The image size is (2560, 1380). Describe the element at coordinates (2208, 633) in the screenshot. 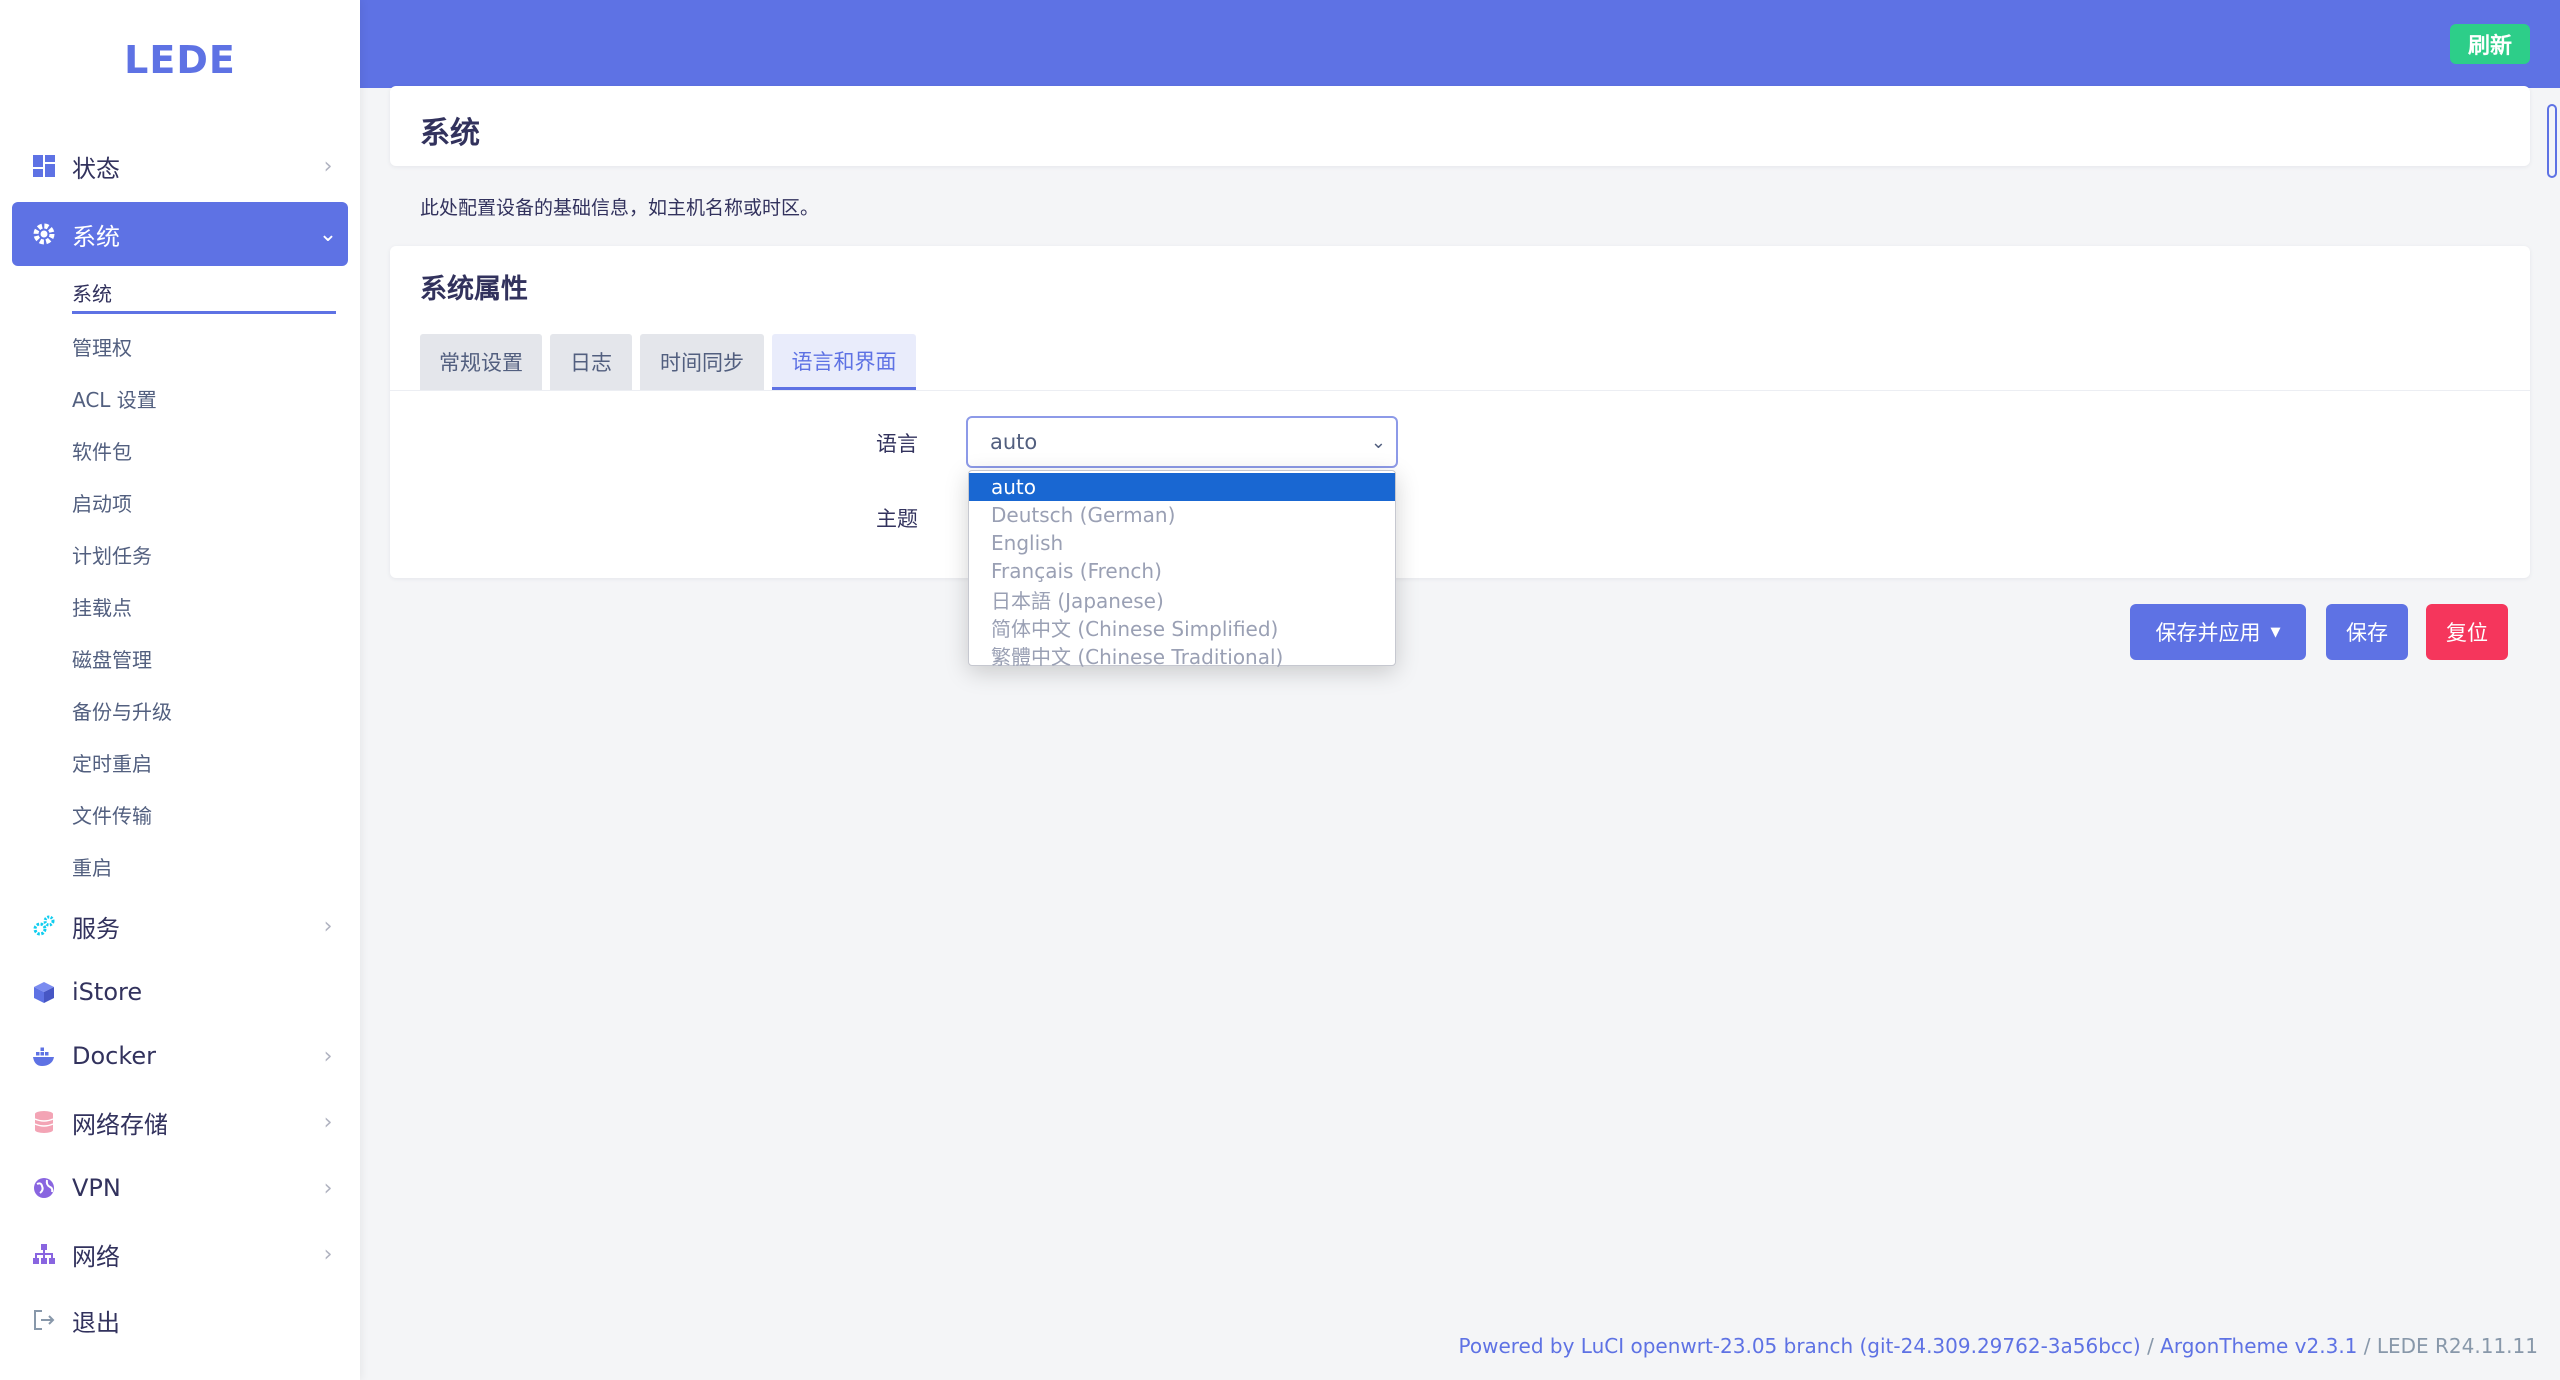

I see `save-apply-label: 保存并应用` at that location.